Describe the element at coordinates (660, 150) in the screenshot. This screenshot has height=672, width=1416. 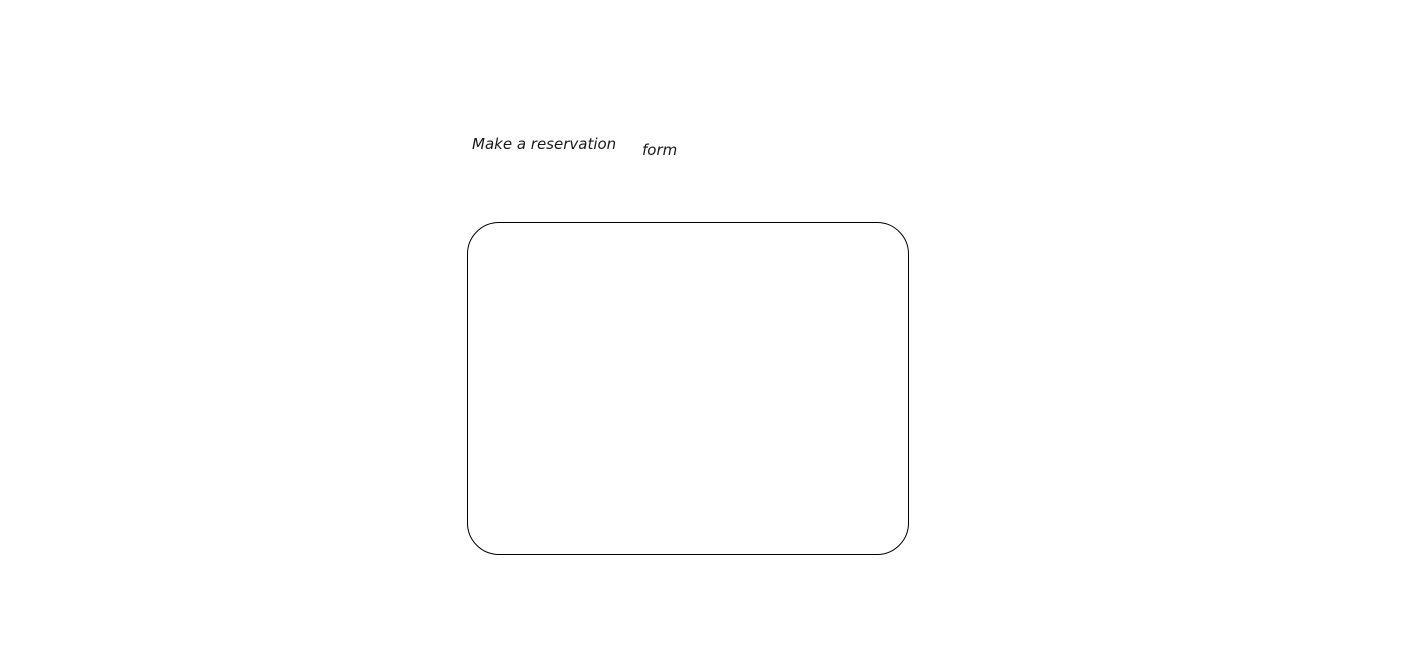
I see `form-annotation-label: form` at that location.